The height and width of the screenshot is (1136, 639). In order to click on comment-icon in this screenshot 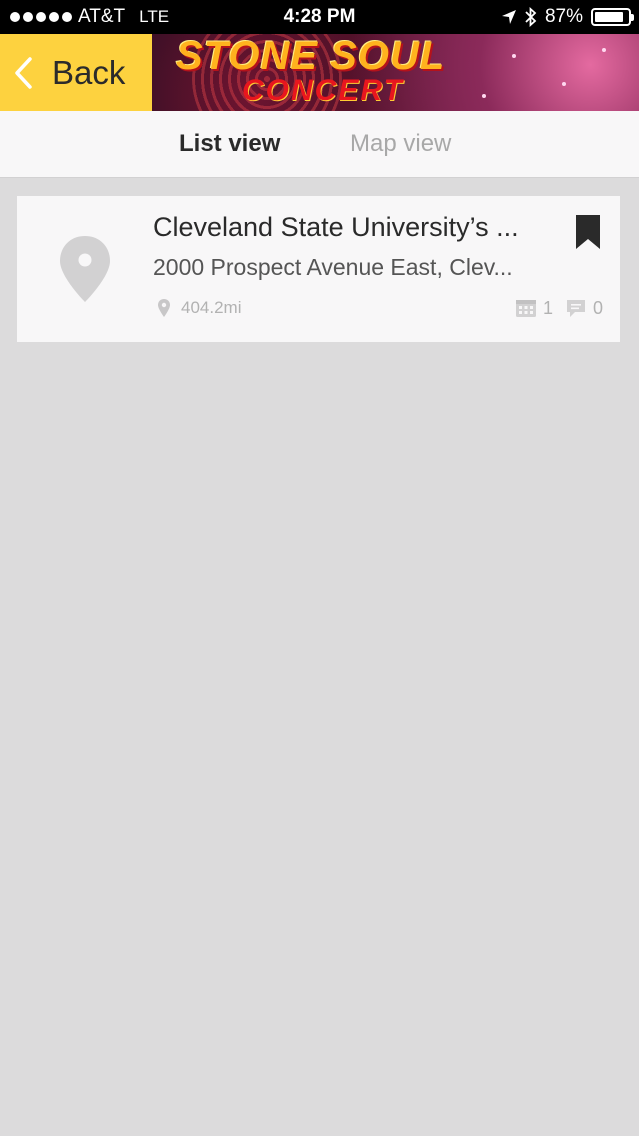, I will do `click(575, 308)`.